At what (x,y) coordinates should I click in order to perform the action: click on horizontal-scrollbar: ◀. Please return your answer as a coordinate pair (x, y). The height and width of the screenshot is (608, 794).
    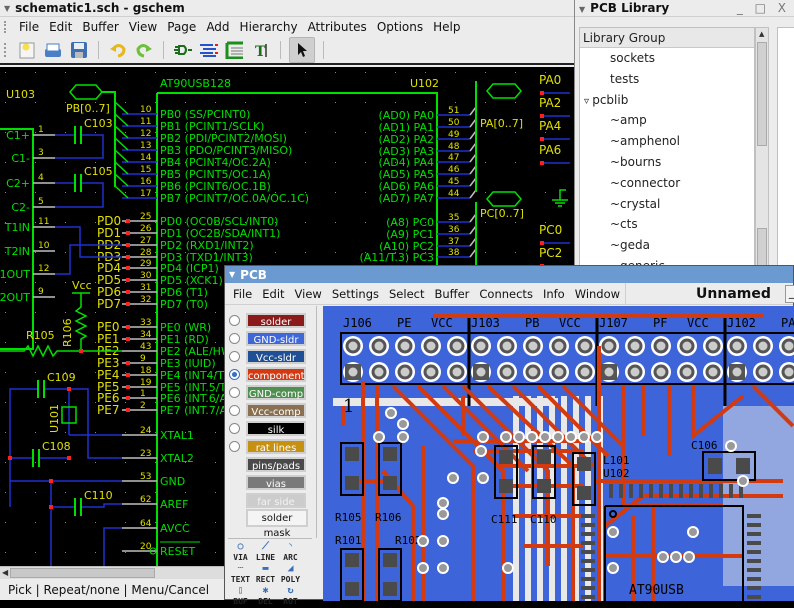
    Looking at the image, I should click on (112, 572).